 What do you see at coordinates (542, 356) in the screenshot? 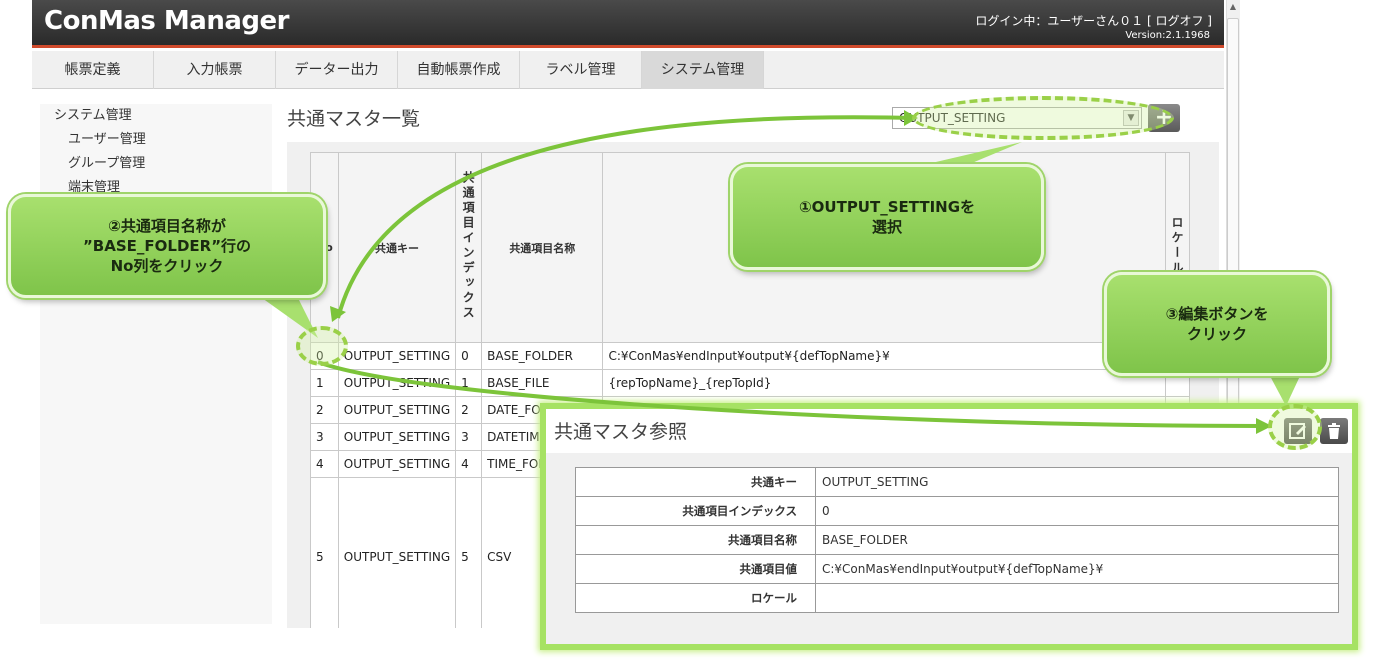
I see `row-name: BASE_FOLDER` at bounding box center [542, 356].